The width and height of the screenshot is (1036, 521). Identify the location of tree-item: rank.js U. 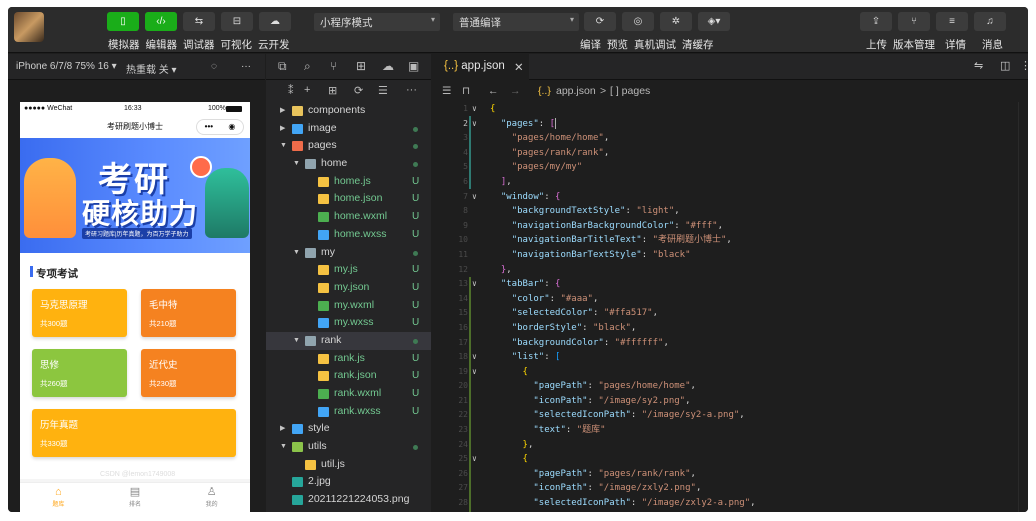
(348, 359).